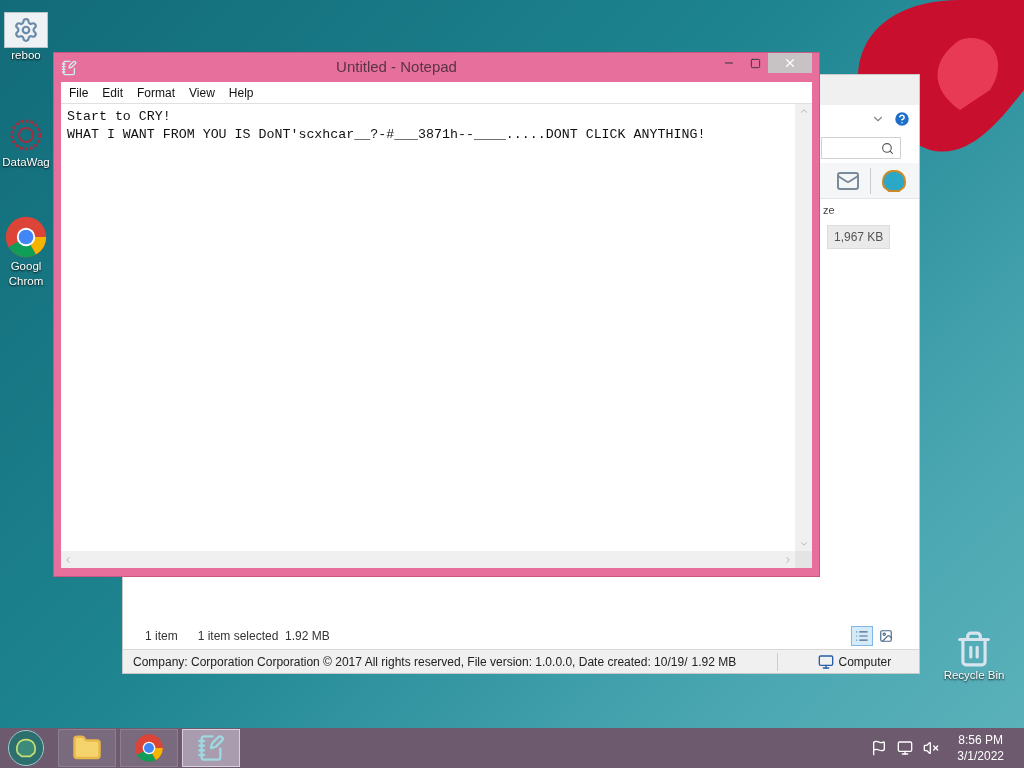 This screenshot has width=1024, height=768. Describe the element at coordinates (790, 63) in the screenshot. I see `close-icon` at that location.